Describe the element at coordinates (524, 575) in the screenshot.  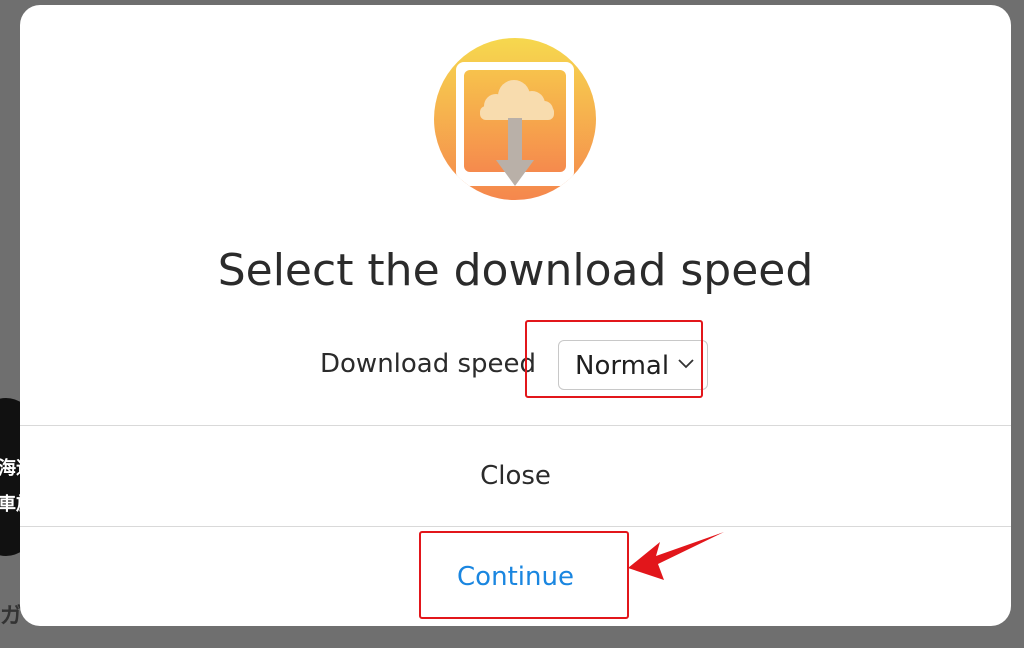
I see `continue-button-highlight` at that location.